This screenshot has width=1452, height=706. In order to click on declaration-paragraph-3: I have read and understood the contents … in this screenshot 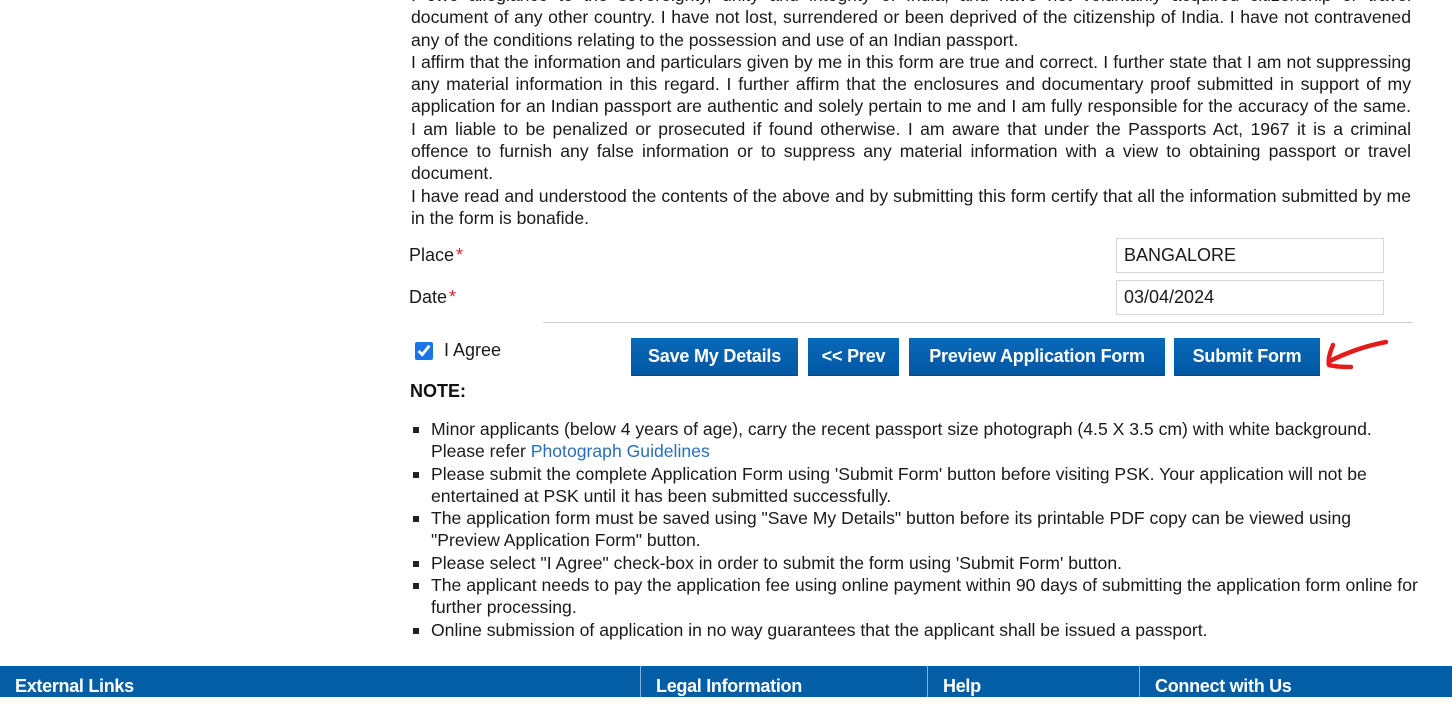, I will do `click(911, 206)`.